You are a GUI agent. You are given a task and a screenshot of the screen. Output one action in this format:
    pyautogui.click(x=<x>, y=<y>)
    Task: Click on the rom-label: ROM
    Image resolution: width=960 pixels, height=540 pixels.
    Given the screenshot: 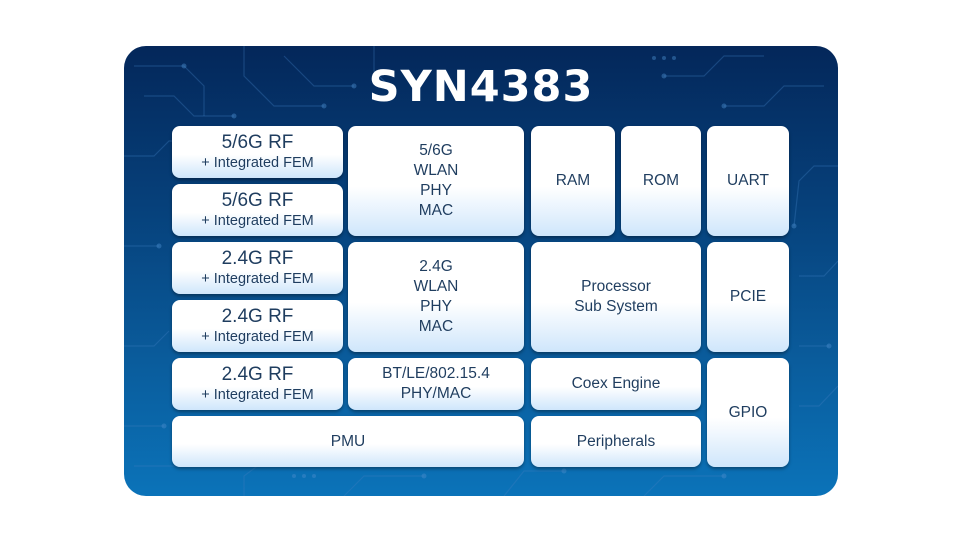 What is the action you would take?
    pyautogui.click(x=661, y=180)
    